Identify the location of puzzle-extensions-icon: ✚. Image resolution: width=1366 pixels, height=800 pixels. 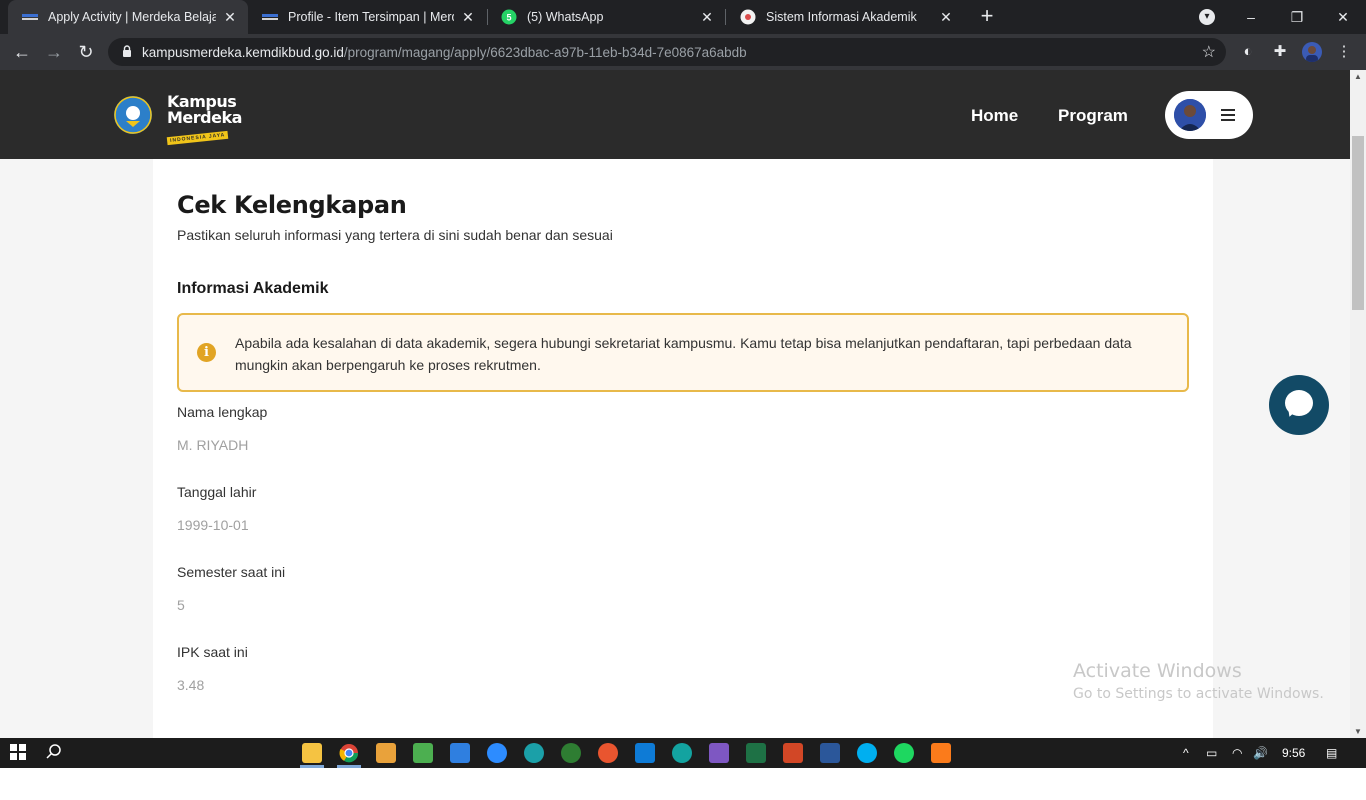
(1280, 52).